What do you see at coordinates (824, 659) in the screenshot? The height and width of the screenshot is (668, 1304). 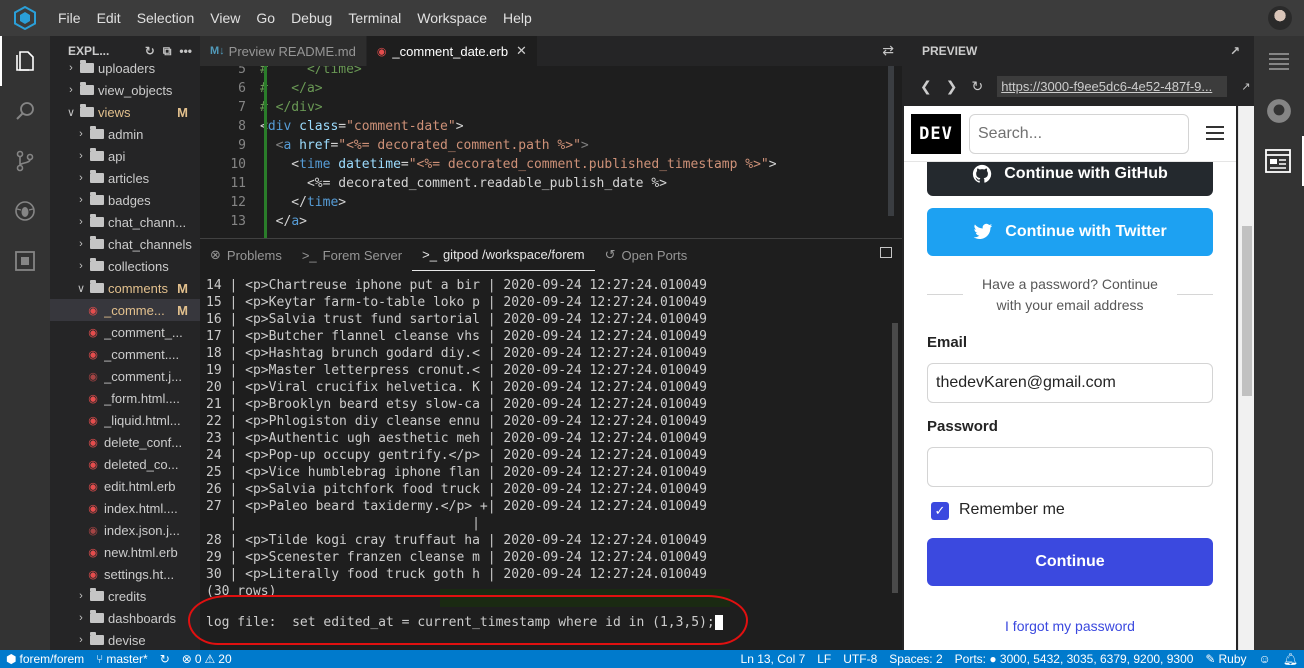 I see `status-eol: LF` at bounding box center [824, 659].